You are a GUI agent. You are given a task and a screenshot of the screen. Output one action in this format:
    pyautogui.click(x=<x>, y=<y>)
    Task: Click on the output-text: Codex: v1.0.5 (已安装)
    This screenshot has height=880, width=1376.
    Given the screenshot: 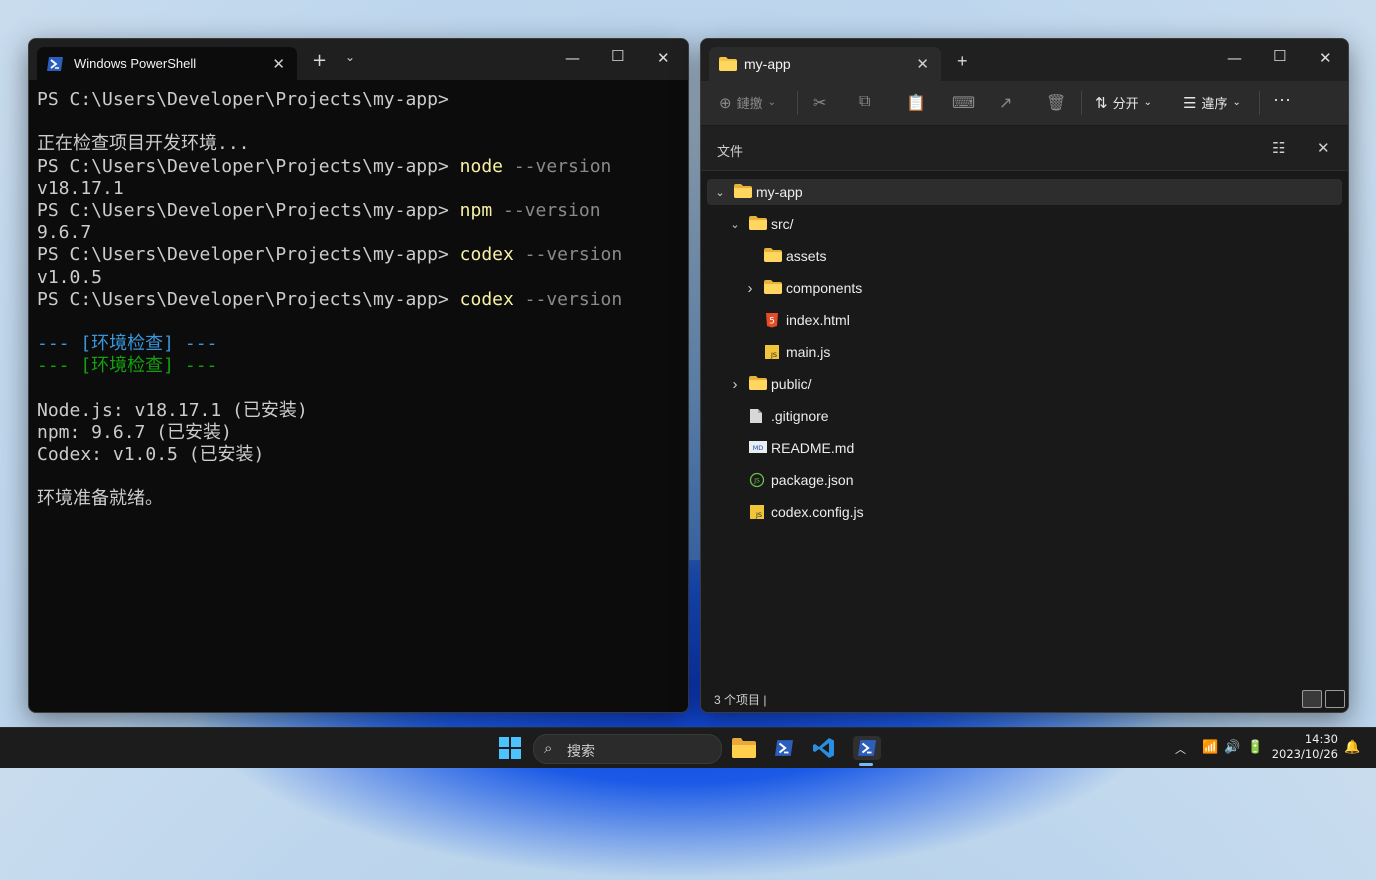 What is the action you would take?
    pyautogui.click(x=151, y=454)
    